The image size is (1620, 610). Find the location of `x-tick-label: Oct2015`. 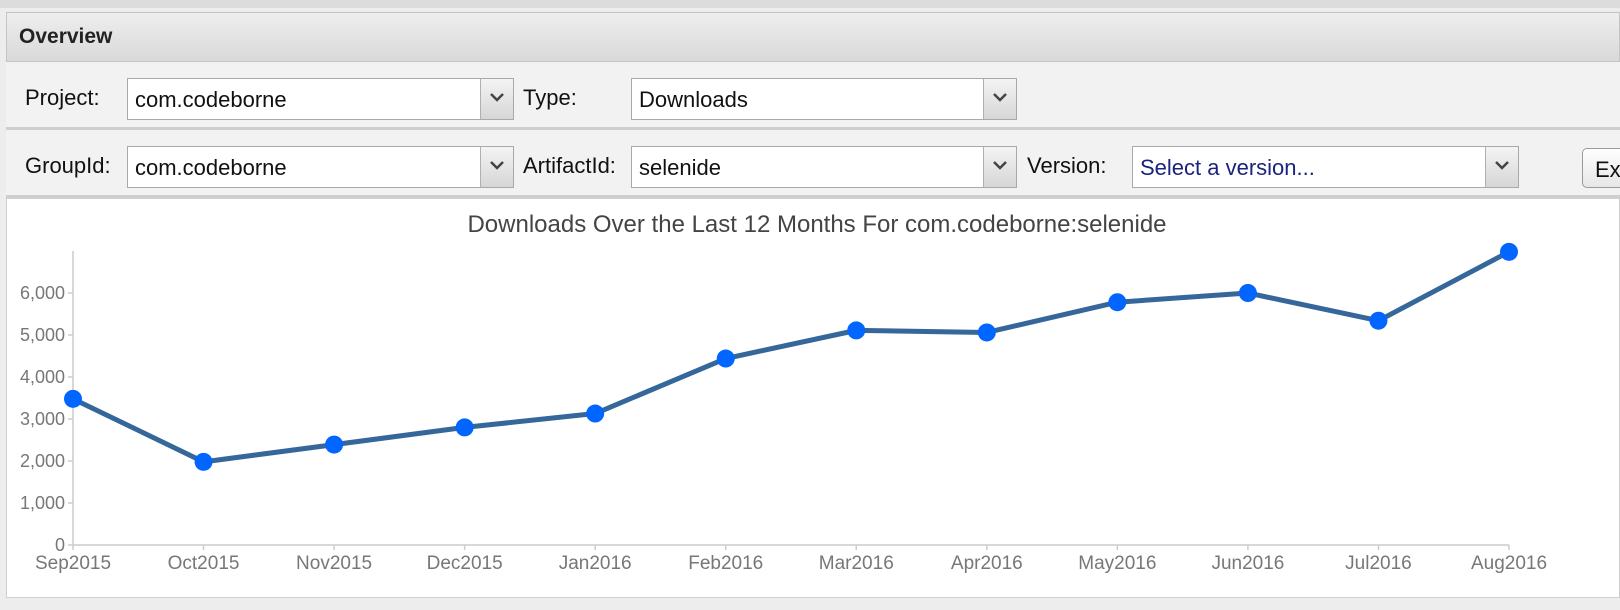

x-tick-label: Oct2015 is located at coordinates (204, 563).